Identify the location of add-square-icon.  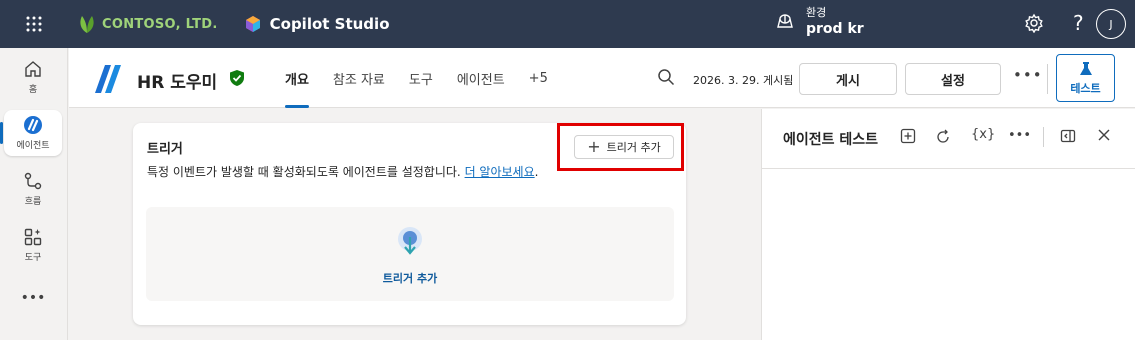
(908, 136).